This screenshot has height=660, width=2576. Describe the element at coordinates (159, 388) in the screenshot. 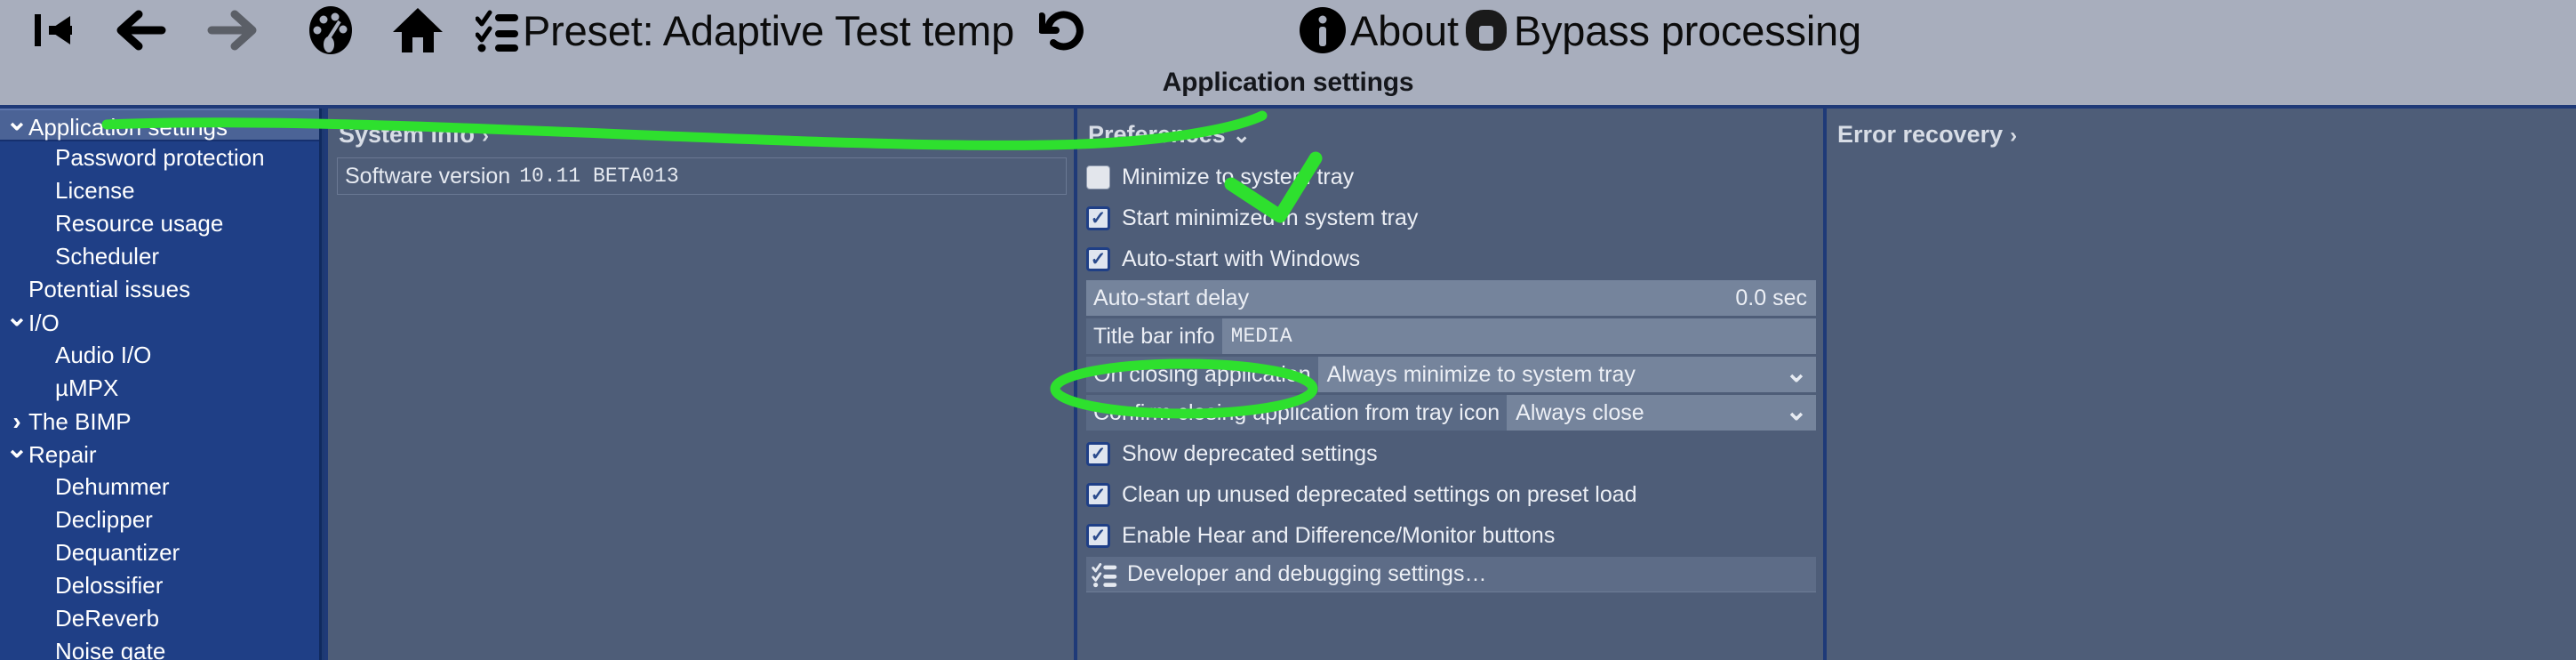

I see `sidebar-item-mpx: µMPX` at that location.